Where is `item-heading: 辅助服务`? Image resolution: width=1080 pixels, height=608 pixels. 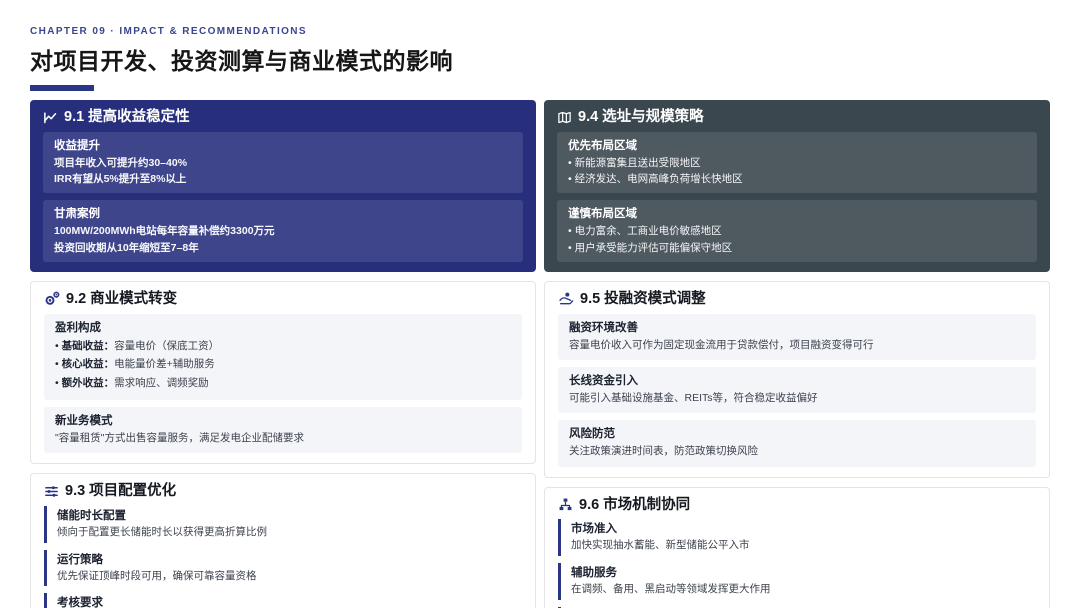
item-heading: 辅助服务 is located at coordinates (594, 573).